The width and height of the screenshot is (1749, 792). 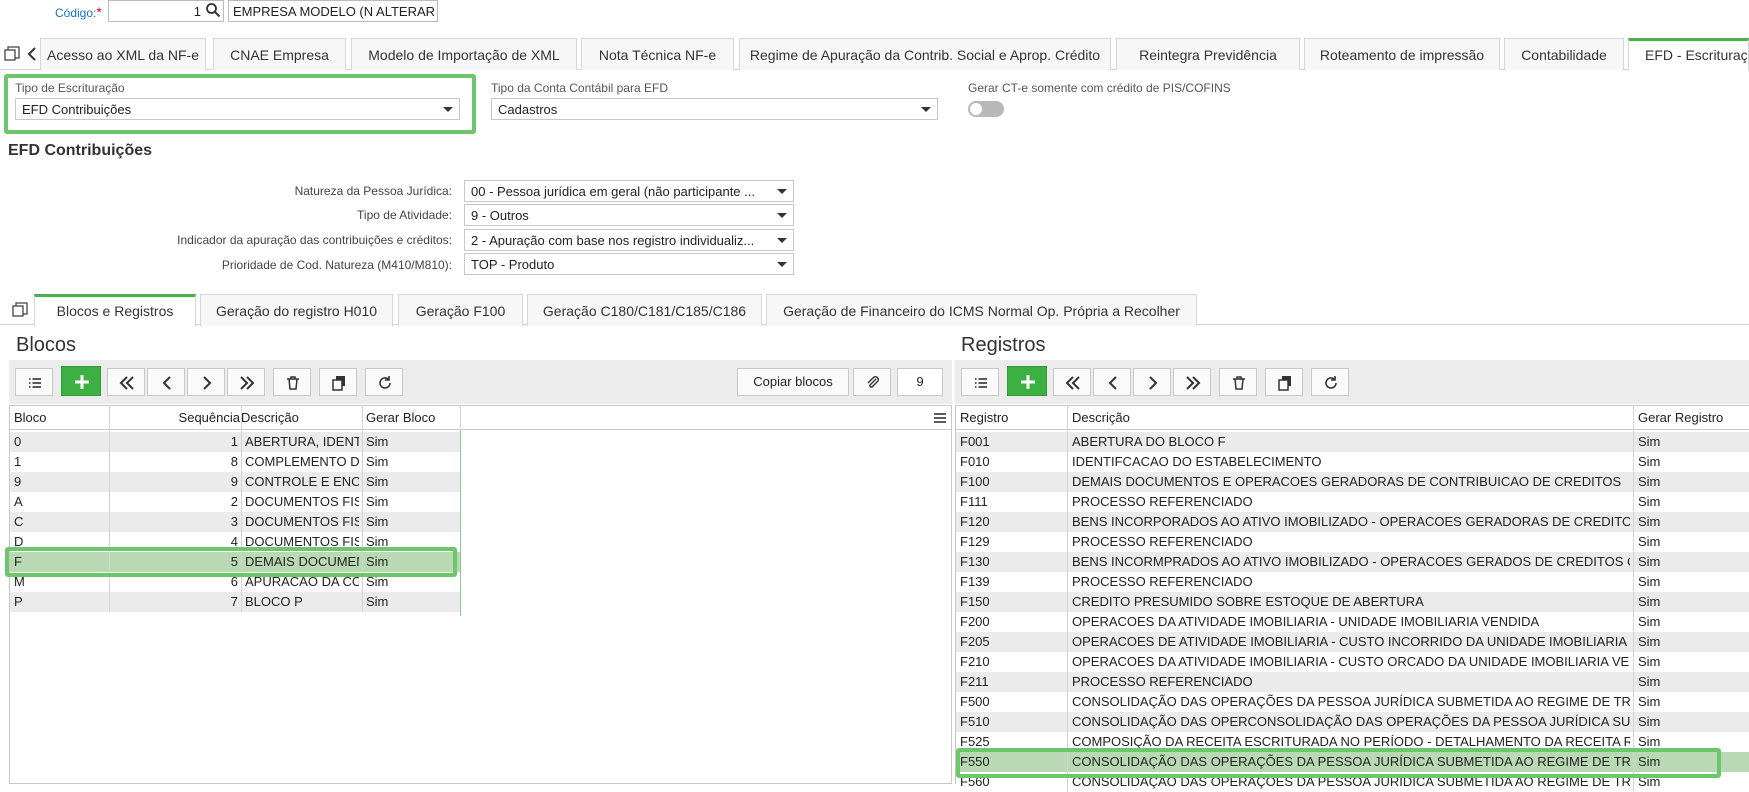 I want to click on col-sequencia: Sequência, so click(x=175, y=417).